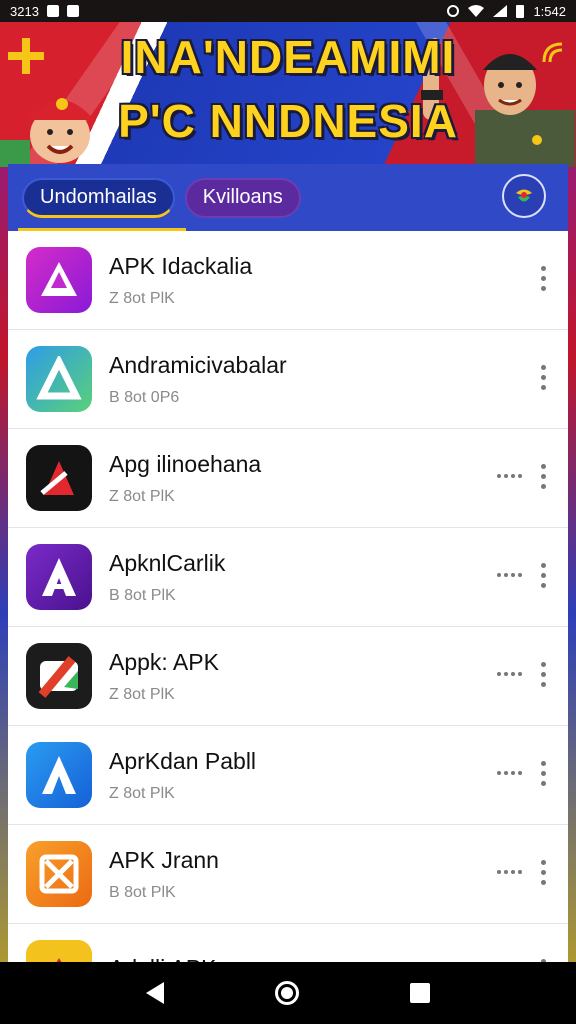 The width and height of the screenshot is (576, 1024). I want to click on list-item: AprKdan Pabll Z 8ot PlK, so click(288, 775).